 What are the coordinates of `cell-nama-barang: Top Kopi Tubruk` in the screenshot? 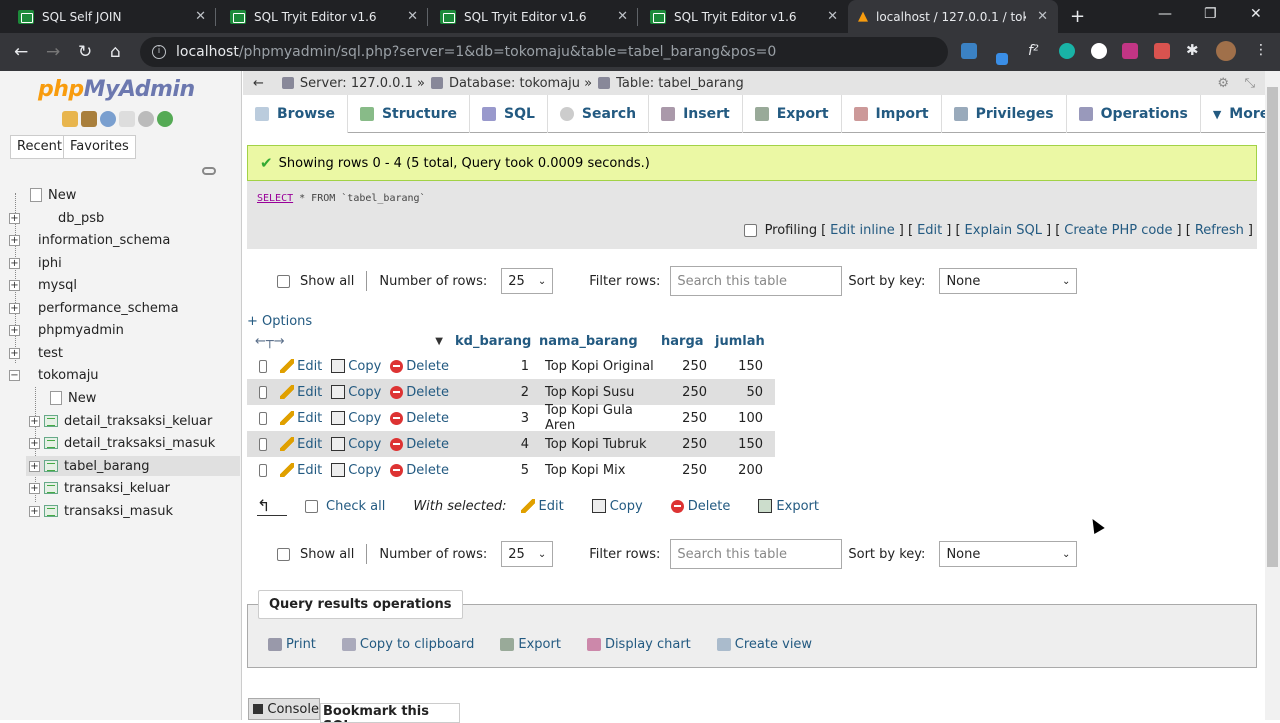 It's located at (600, 444).